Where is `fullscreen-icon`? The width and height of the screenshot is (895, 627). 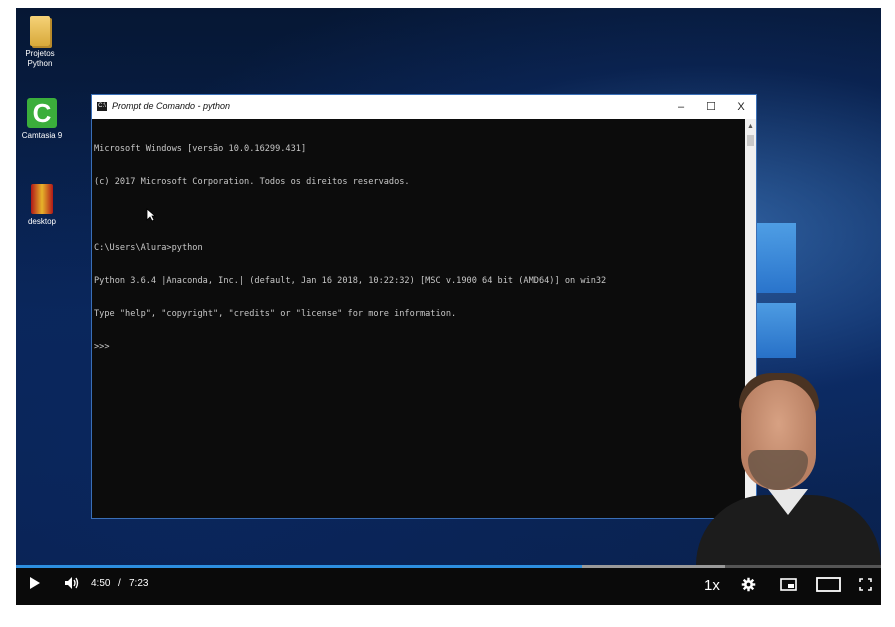 fullscreen-icon is located at coordinates (865, 584).